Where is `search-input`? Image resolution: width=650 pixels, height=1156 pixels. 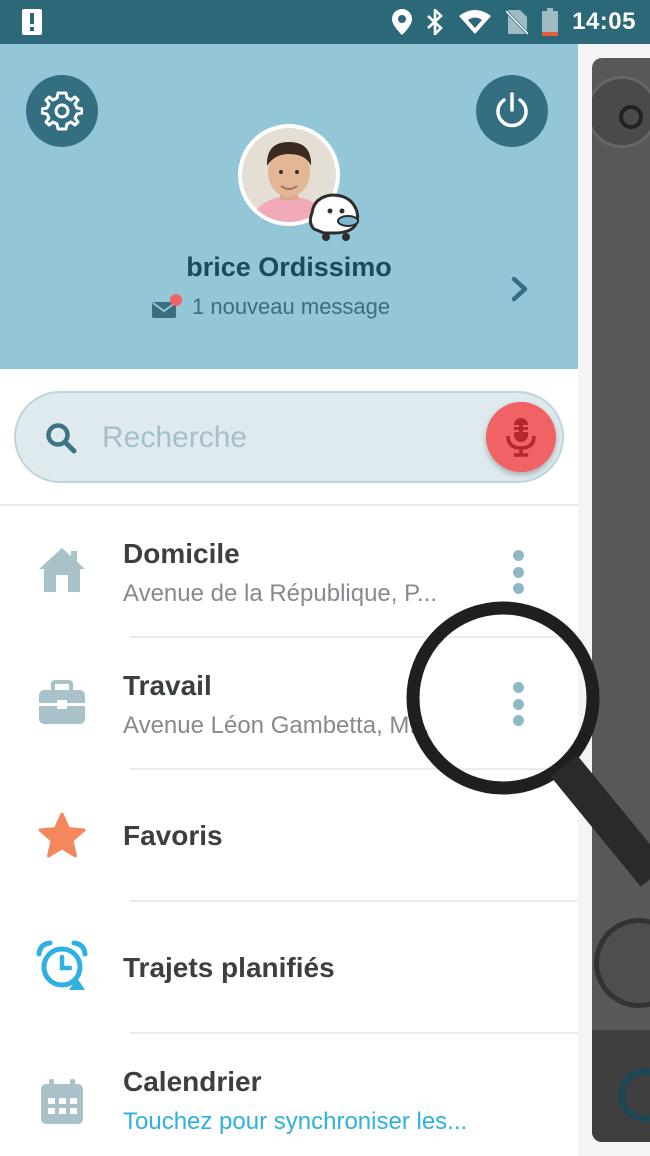
search-input is located at coordinates (282, 438).